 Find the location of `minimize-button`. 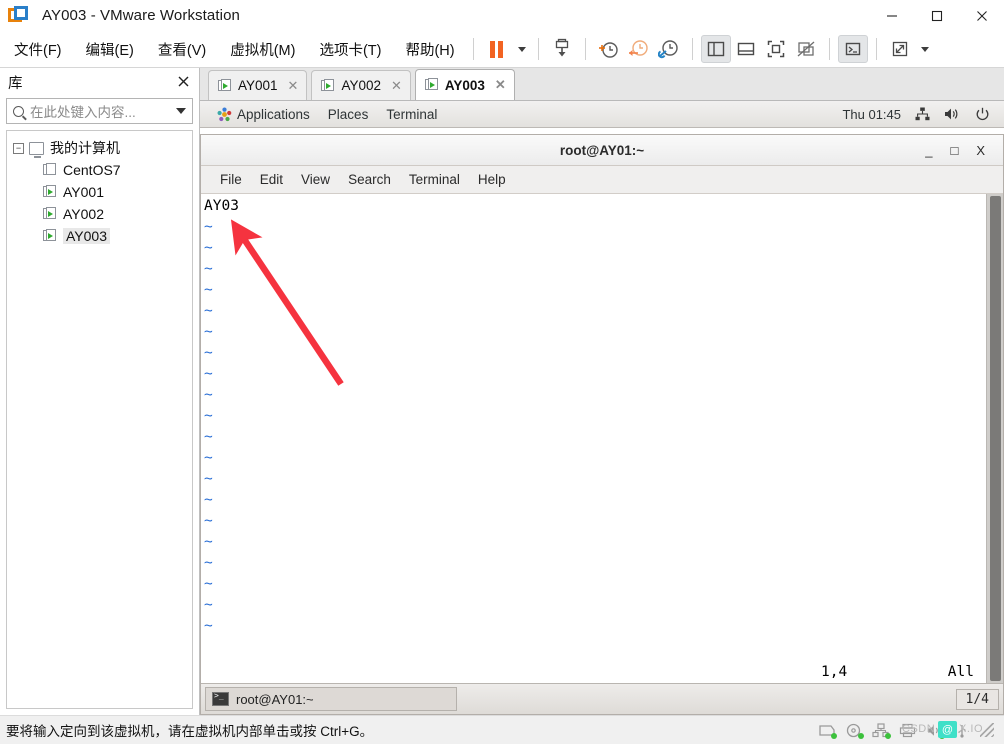

minimize-button is located at coordinates (891, 15).